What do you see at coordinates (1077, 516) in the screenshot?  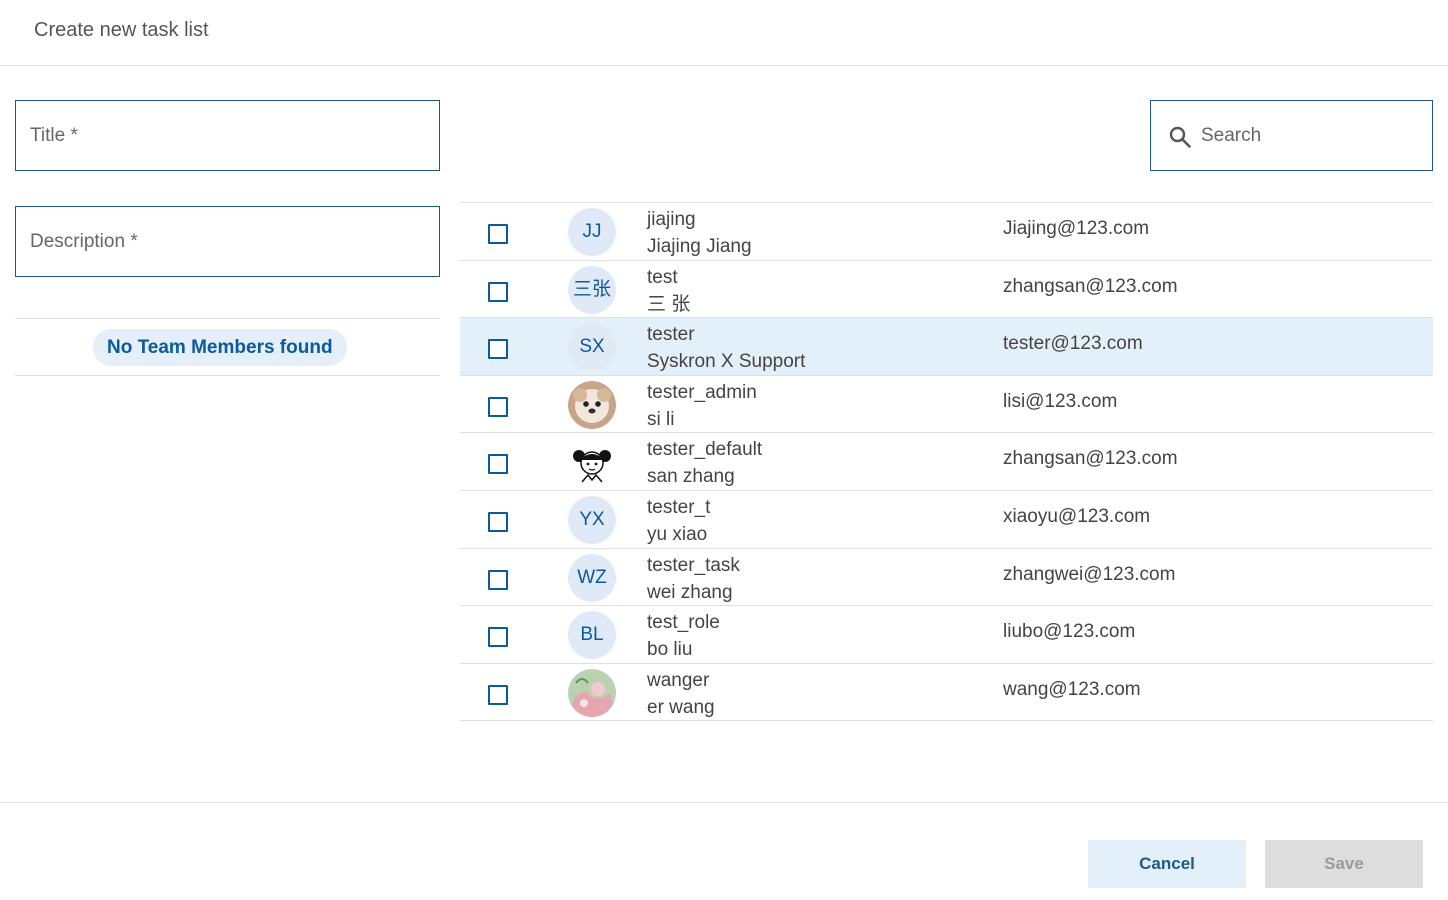 I see `user-email: xiaoyu@123.com` at bounding box center [1077, 516].